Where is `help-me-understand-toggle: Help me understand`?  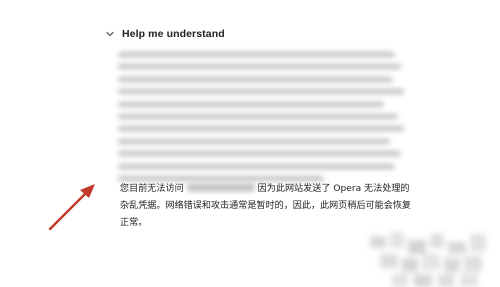 help-me-understand-toggle: Help me understand is located at coordinates (165, 34).